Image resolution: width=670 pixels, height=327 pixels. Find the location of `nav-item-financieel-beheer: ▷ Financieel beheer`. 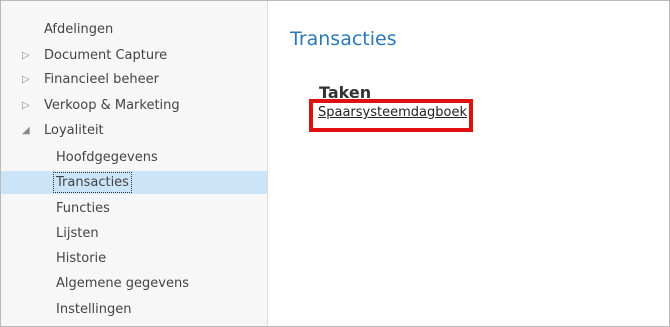

nav-item-financieel-beheer: ▷ Financieel beheer is located at coordinates (134, 79).